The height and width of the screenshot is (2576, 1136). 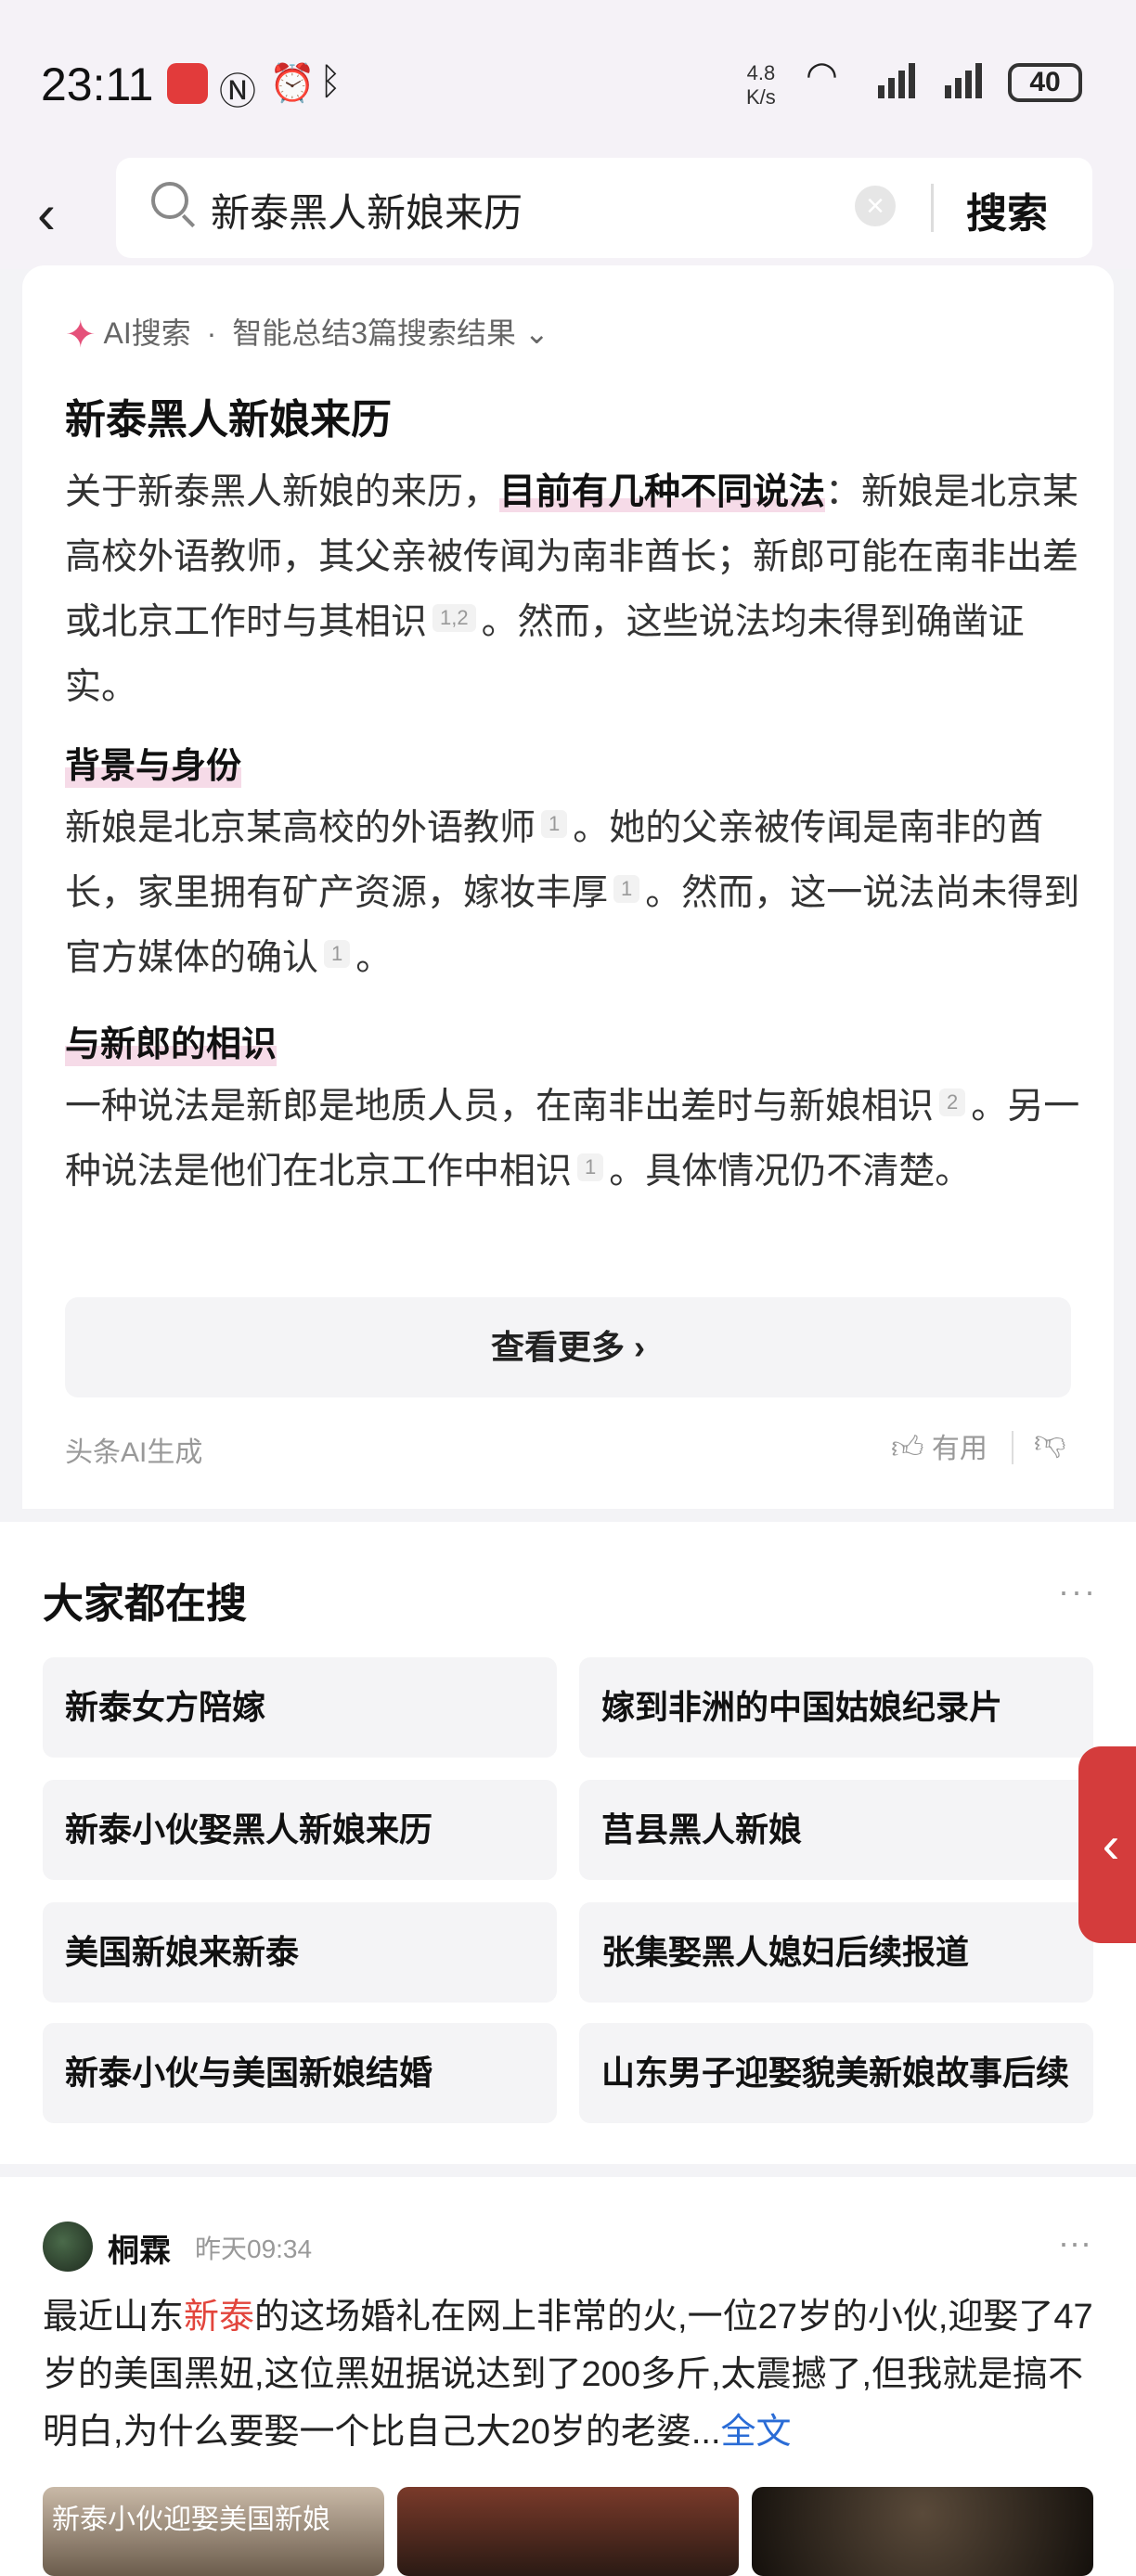 What do you see at coordinates (254, 2249) in the screenshot?
I see `post-time: 昨天09:34` at bounding box center [254, 2249].